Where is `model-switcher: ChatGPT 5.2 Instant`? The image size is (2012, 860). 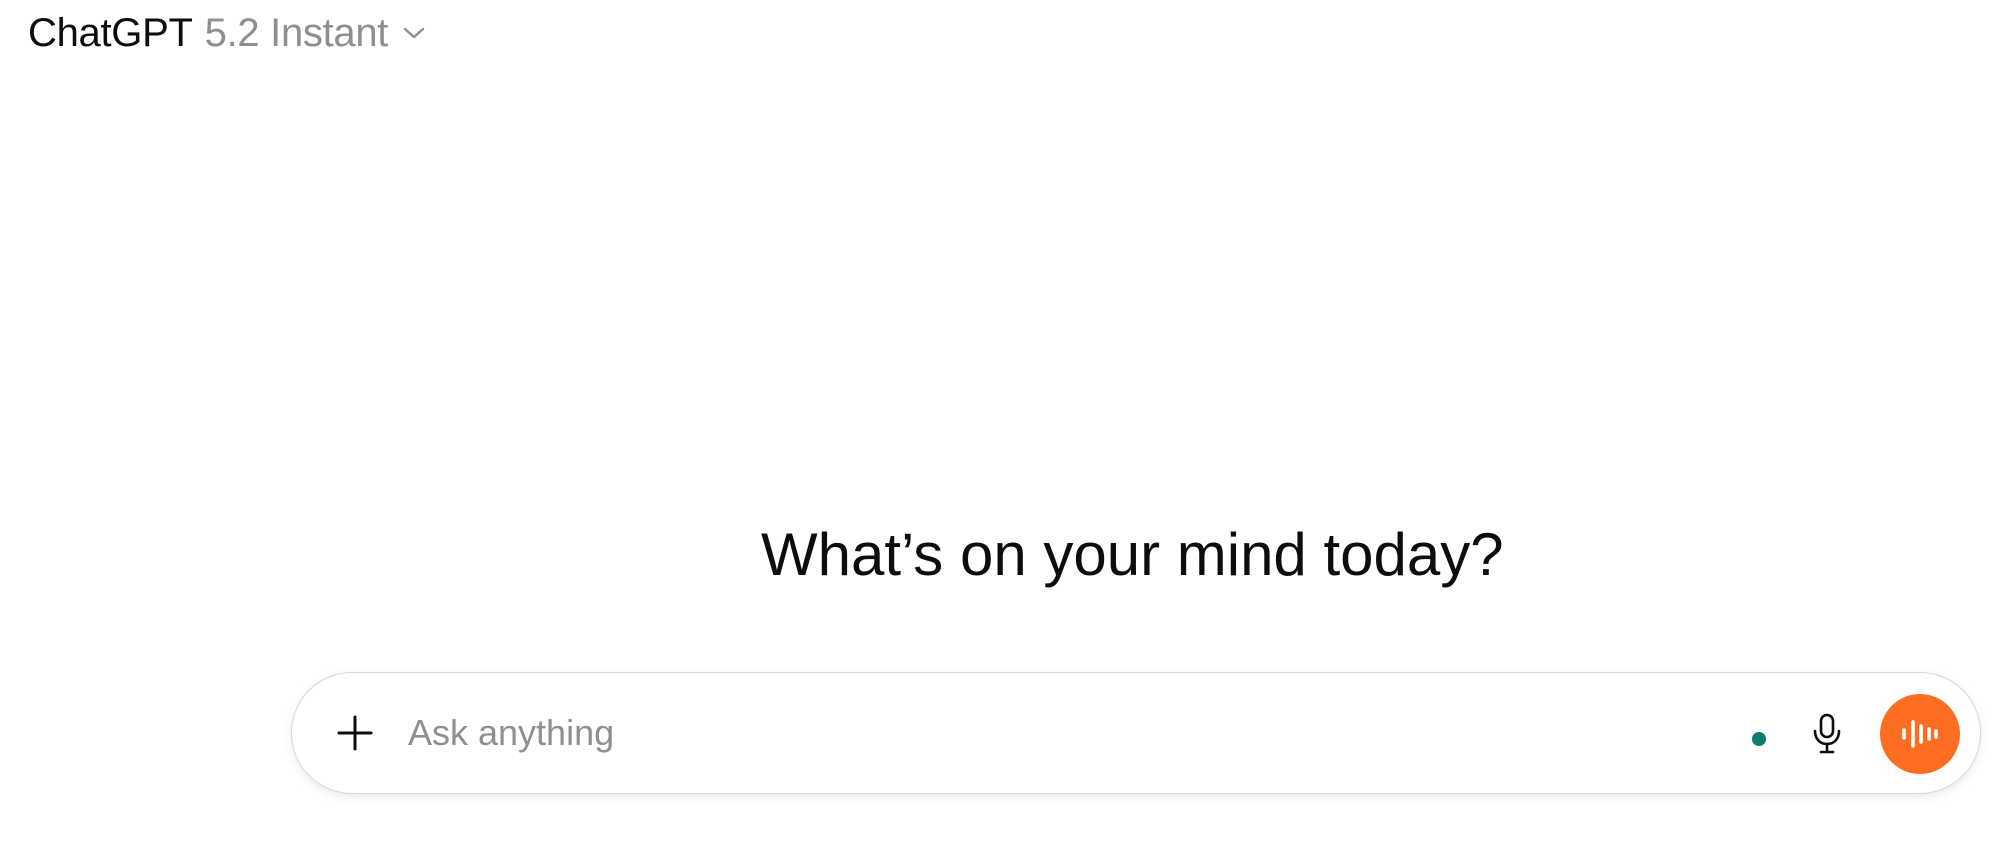 model-switcher: ChatGPT 5.2 Instant is located at coordinates (227, 33).